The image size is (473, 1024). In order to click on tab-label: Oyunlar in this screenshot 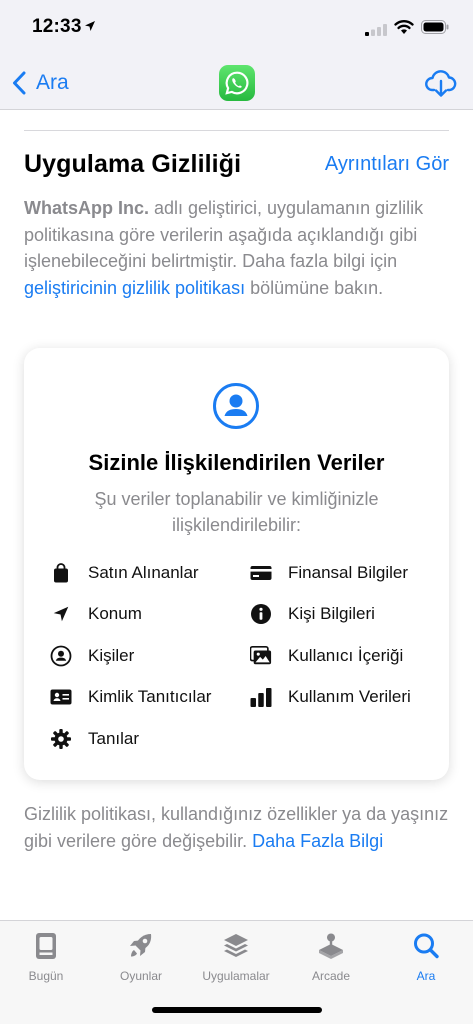, I will do `click(141, 976)`.